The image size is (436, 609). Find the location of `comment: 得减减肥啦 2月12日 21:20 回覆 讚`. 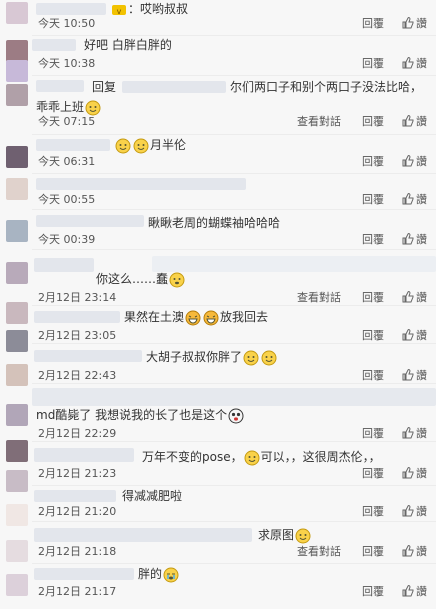

comment: 得减减肥啦 2月12日 21:20 回覆 讚 is located at coordinates (234, 504).